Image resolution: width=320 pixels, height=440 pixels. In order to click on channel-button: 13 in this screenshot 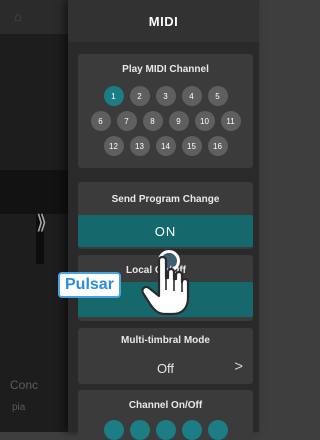, I will do `click(139, 146)`.